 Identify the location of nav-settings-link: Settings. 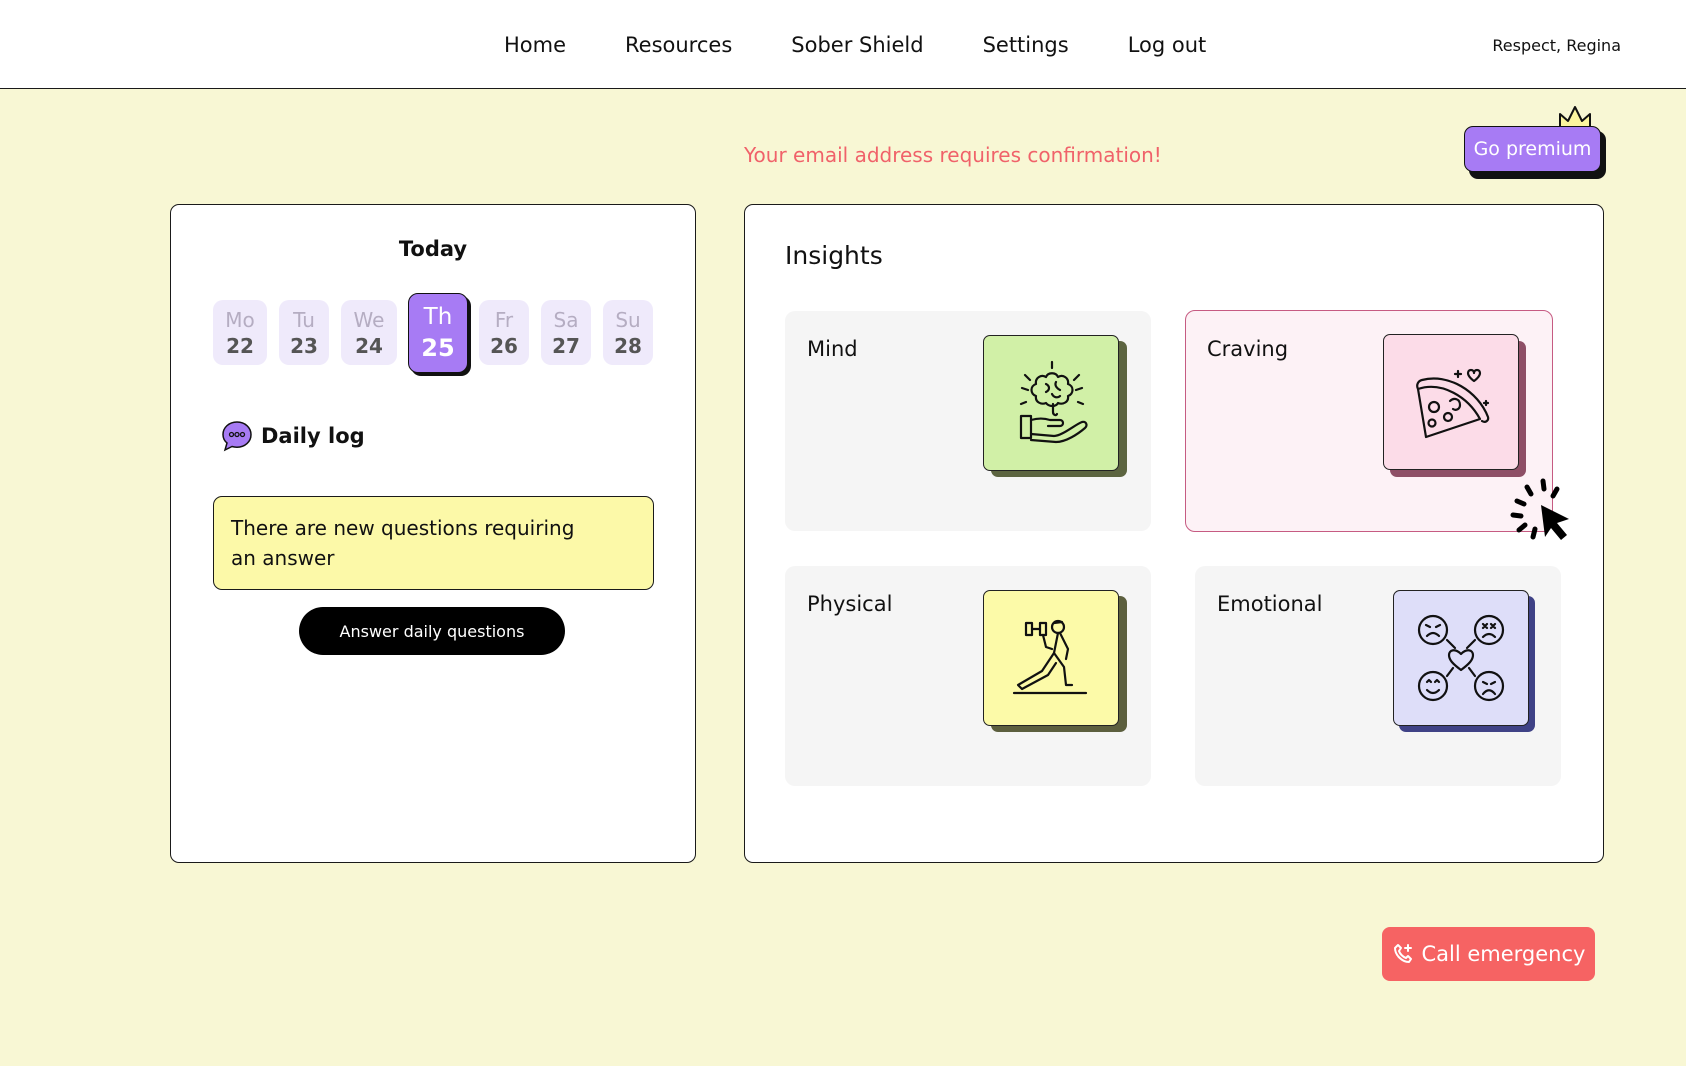
(1026, 45).